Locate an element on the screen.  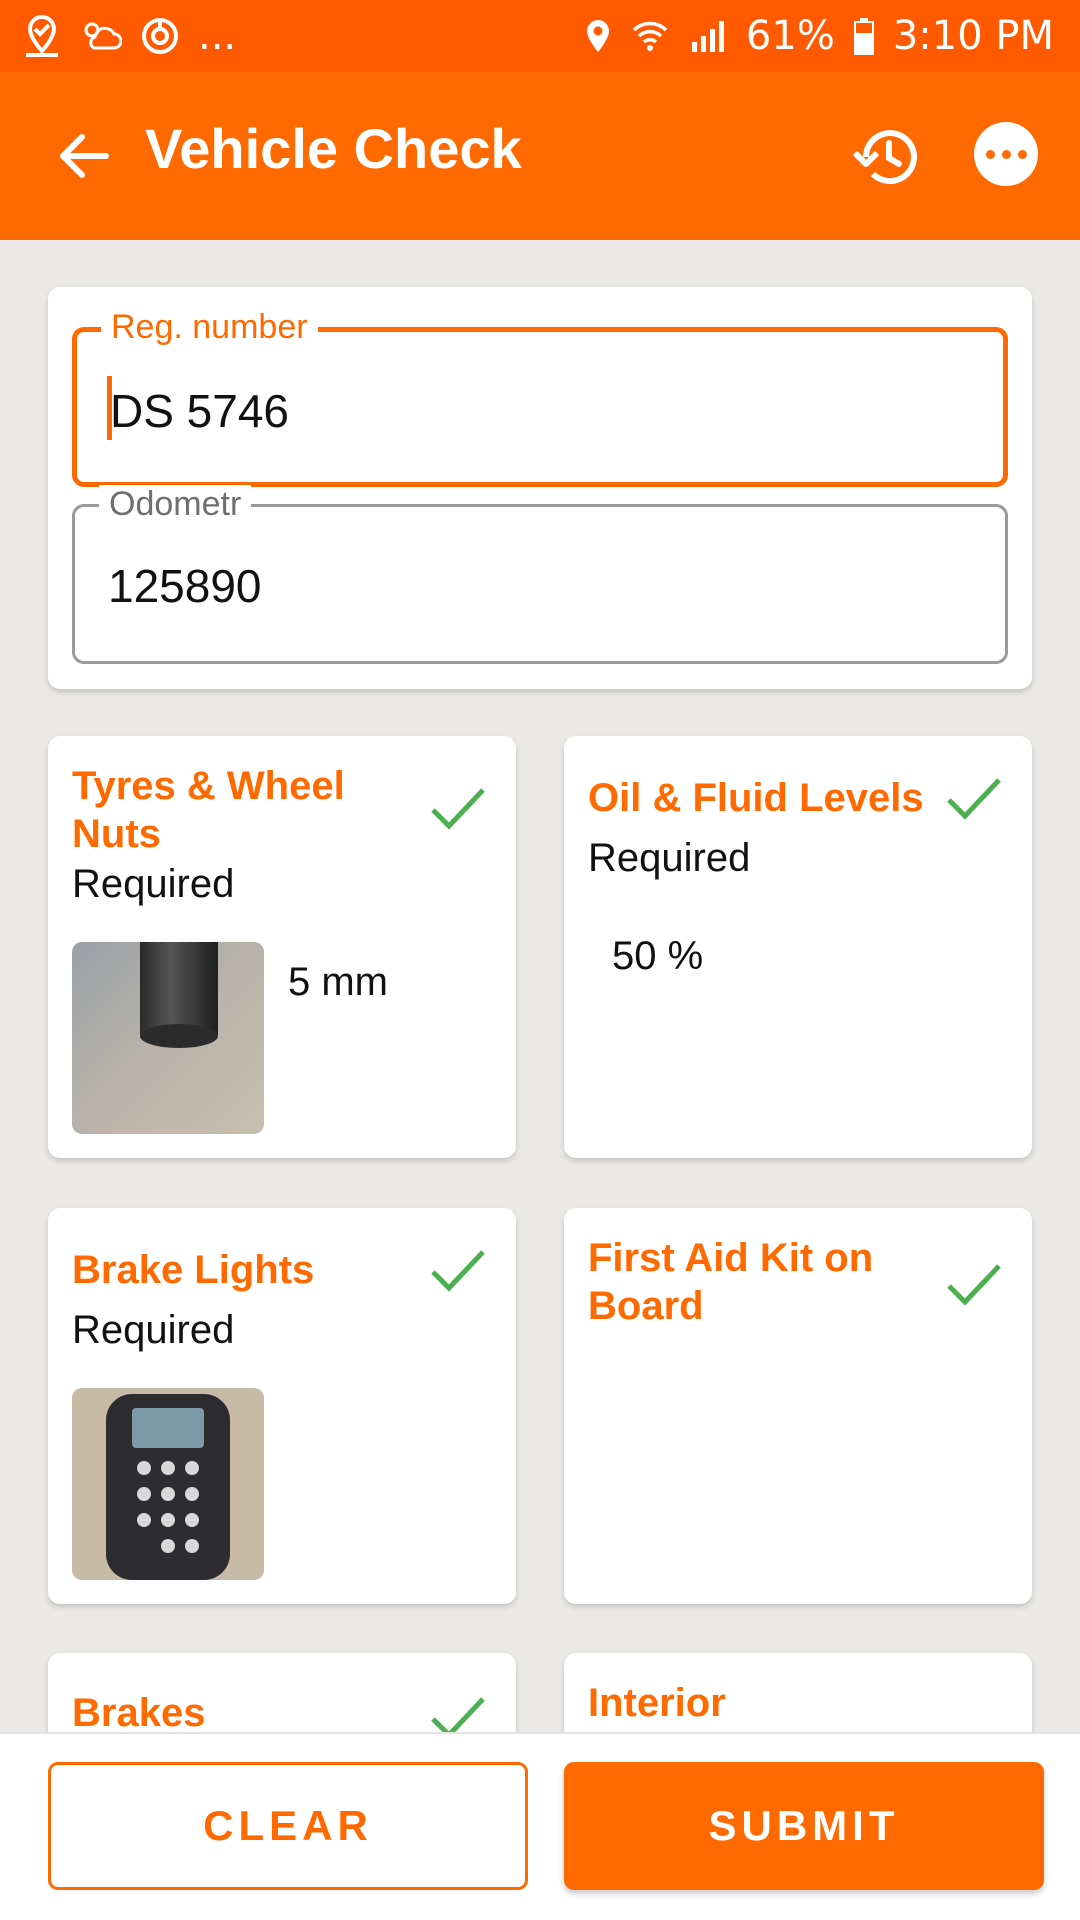
odometer-input: 125890 is located at coordinates (185, 586).